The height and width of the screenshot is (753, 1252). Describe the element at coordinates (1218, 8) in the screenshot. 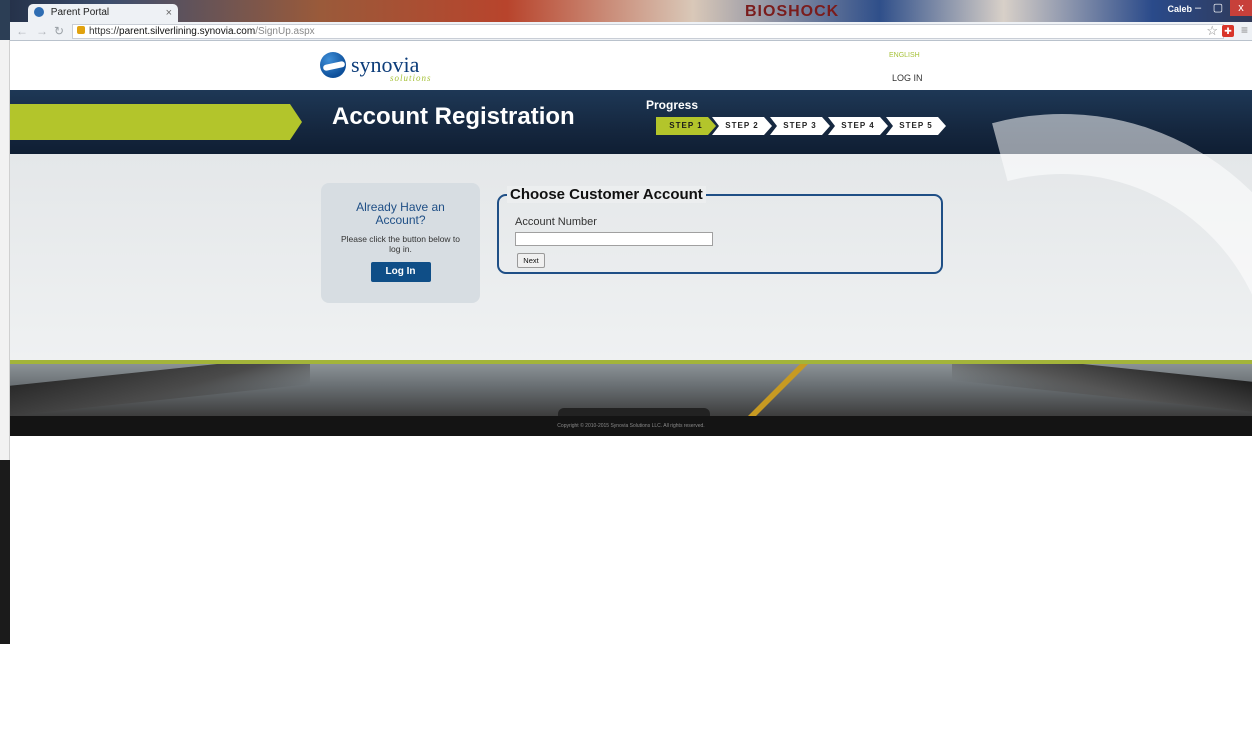

I see `window-maximize-button: ▢` at that location.